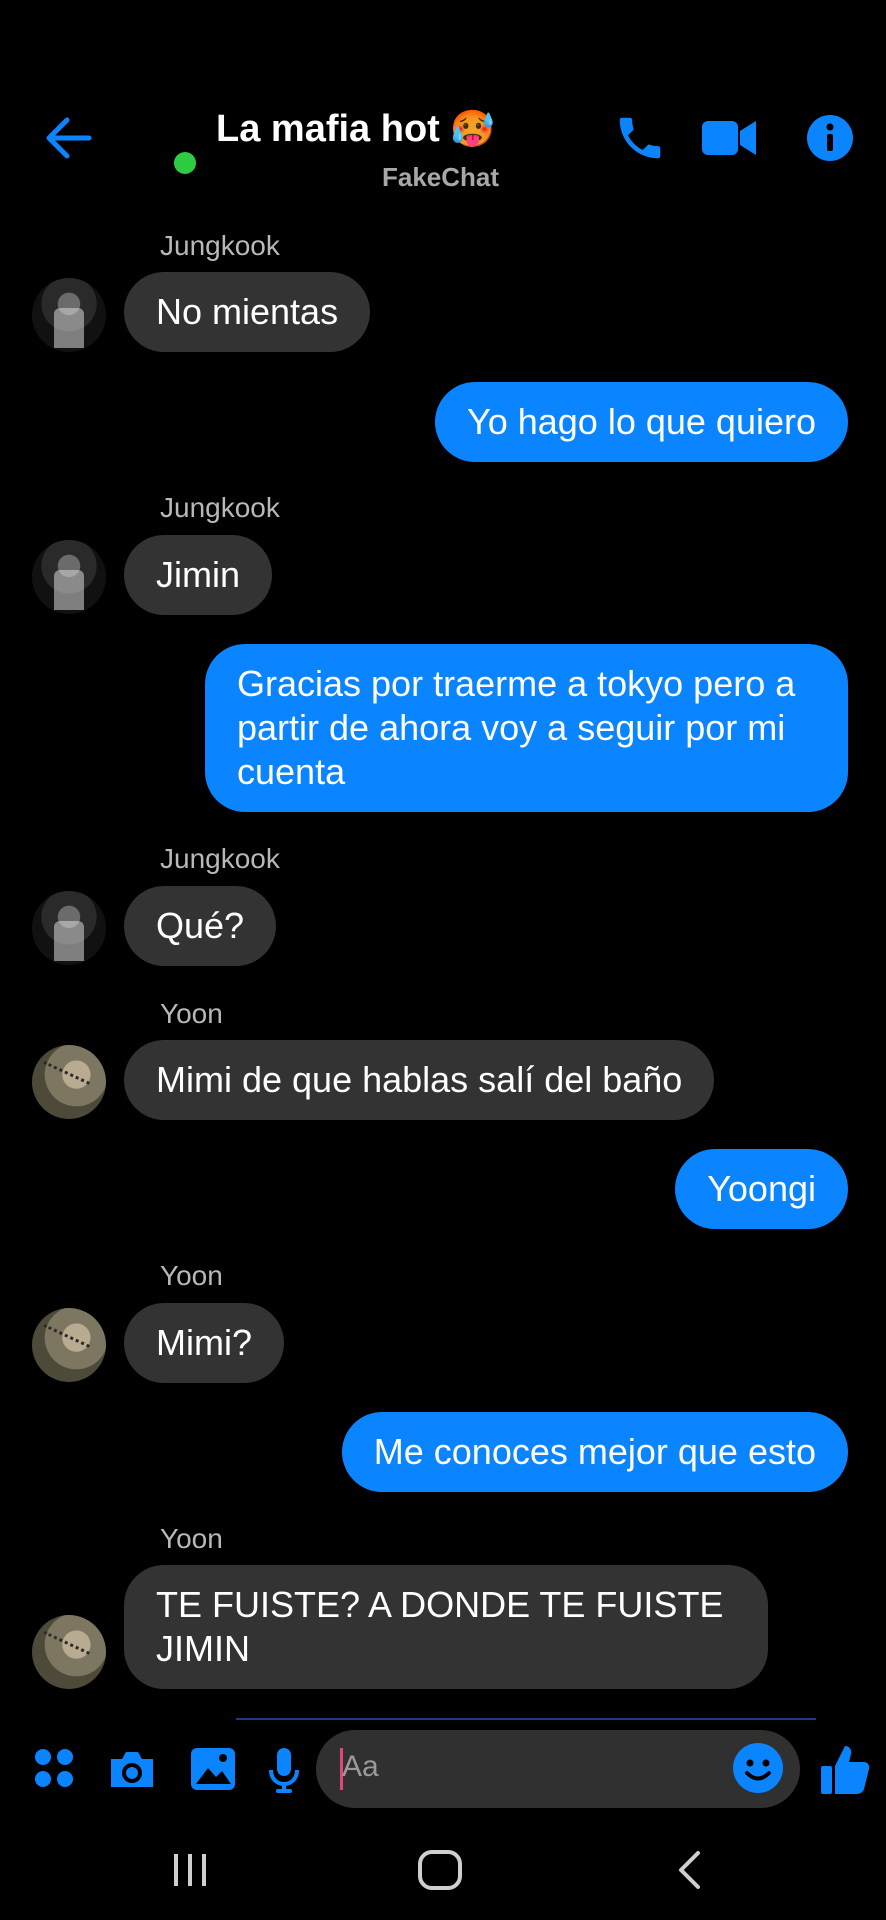  Describe the element at coordinates (446, 1627) in the screenshot. I see `incoming-message: TE FUISTE? A DONDE TE FUISTE JIMIN` at that location.